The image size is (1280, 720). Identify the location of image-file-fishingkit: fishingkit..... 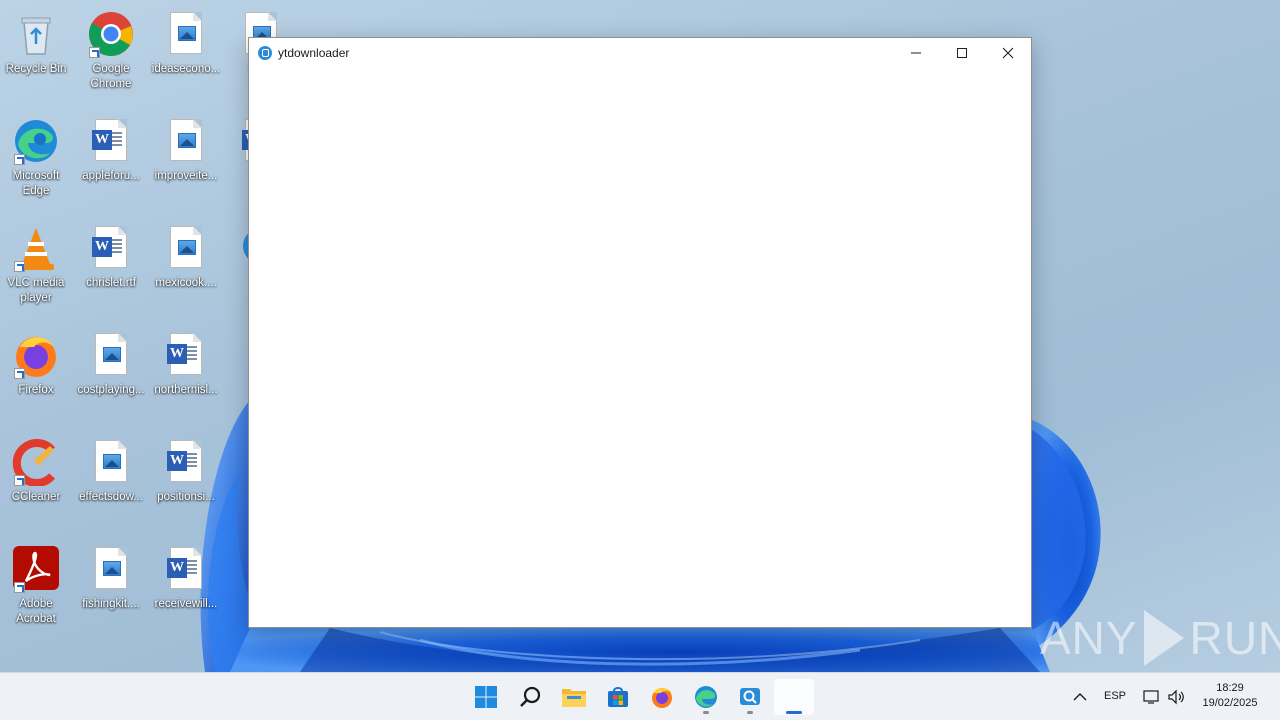
(111, 589).